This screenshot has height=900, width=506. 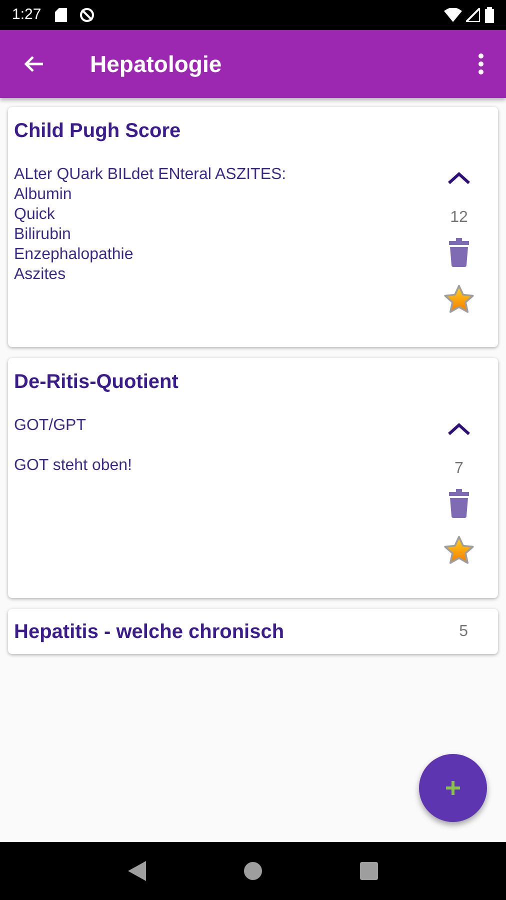 I want to click on card-text: GOT/GPT, so click(x=50, y=426).